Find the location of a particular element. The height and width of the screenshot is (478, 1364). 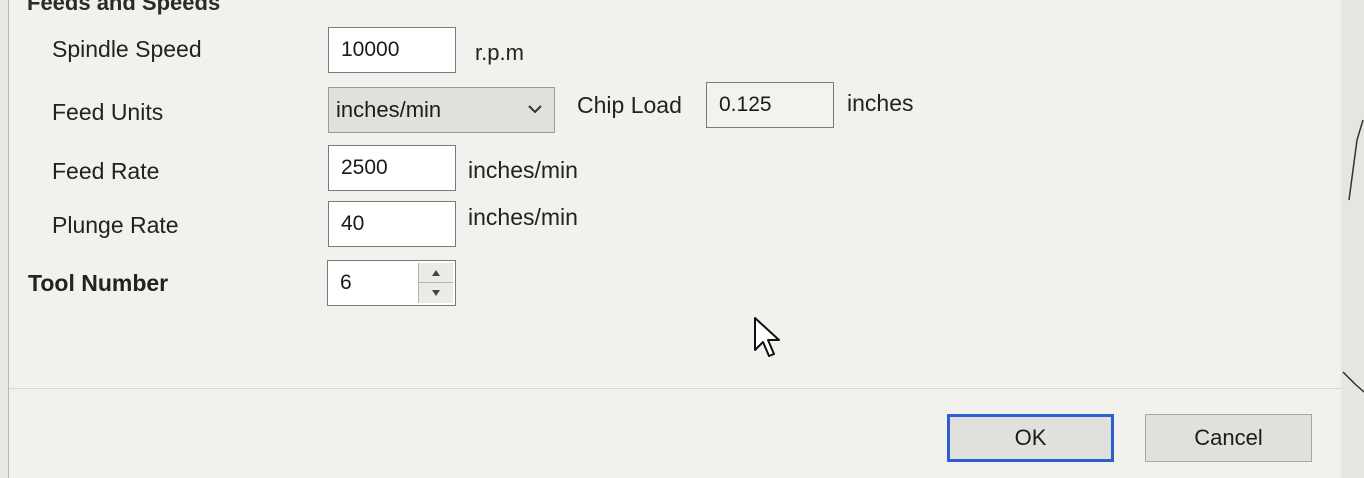

spin-up-button is located at coordinates (436, 273).